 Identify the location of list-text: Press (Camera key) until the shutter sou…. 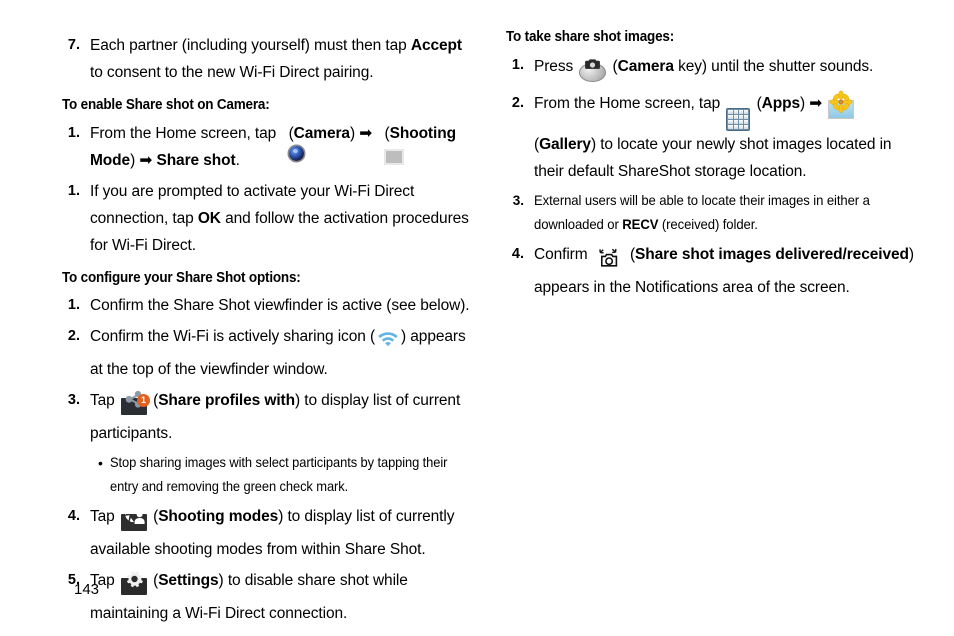
(725, 69).